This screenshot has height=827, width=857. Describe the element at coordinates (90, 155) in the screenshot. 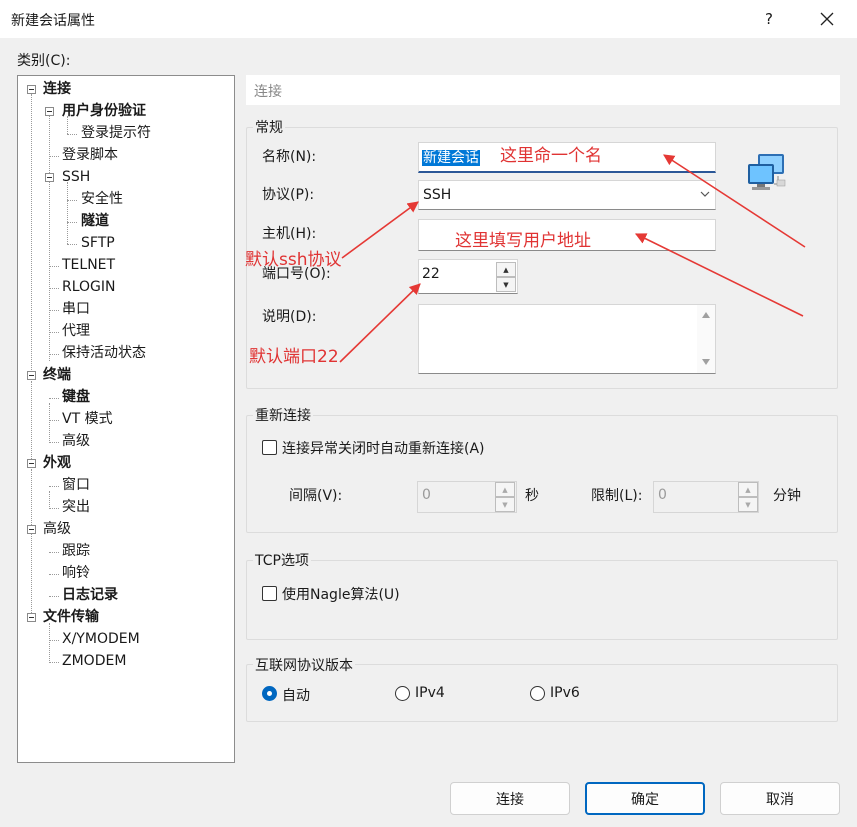

I see `tree-item-login-script: 登录脚本` at that location.